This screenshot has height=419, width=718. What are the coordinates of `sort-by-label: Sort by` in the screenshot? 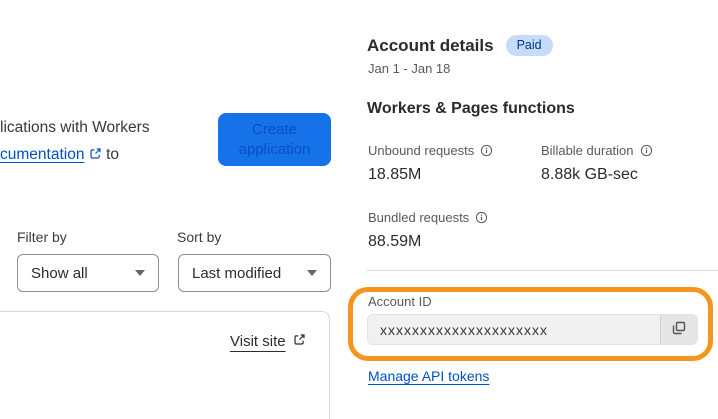 It's located at (199, 237).